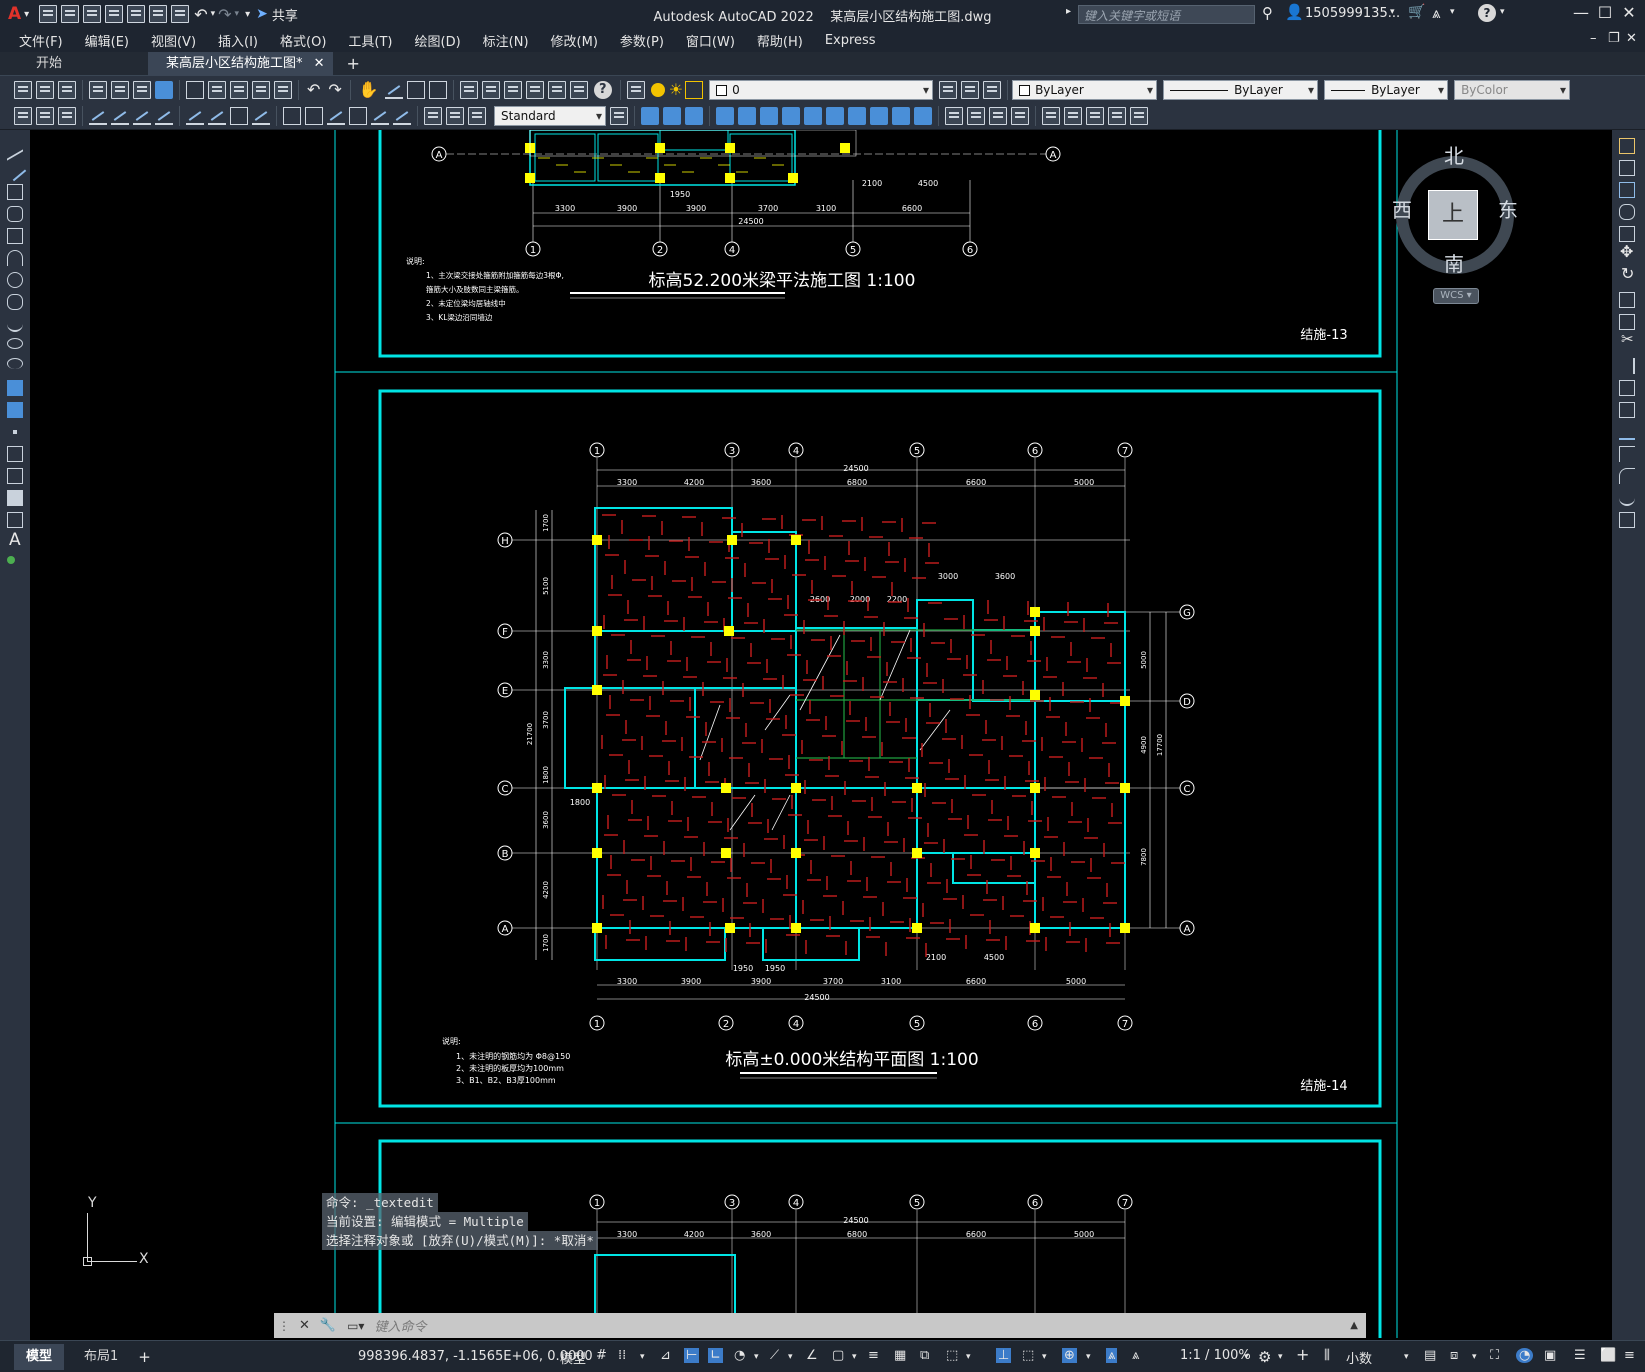 The image size is (1645, 1372). What do you see at coordinates (1474, 1357) in the screenshot?
I see `lock-ui-dropdown-icon: ▾` at bounding box center [1474, 1357].